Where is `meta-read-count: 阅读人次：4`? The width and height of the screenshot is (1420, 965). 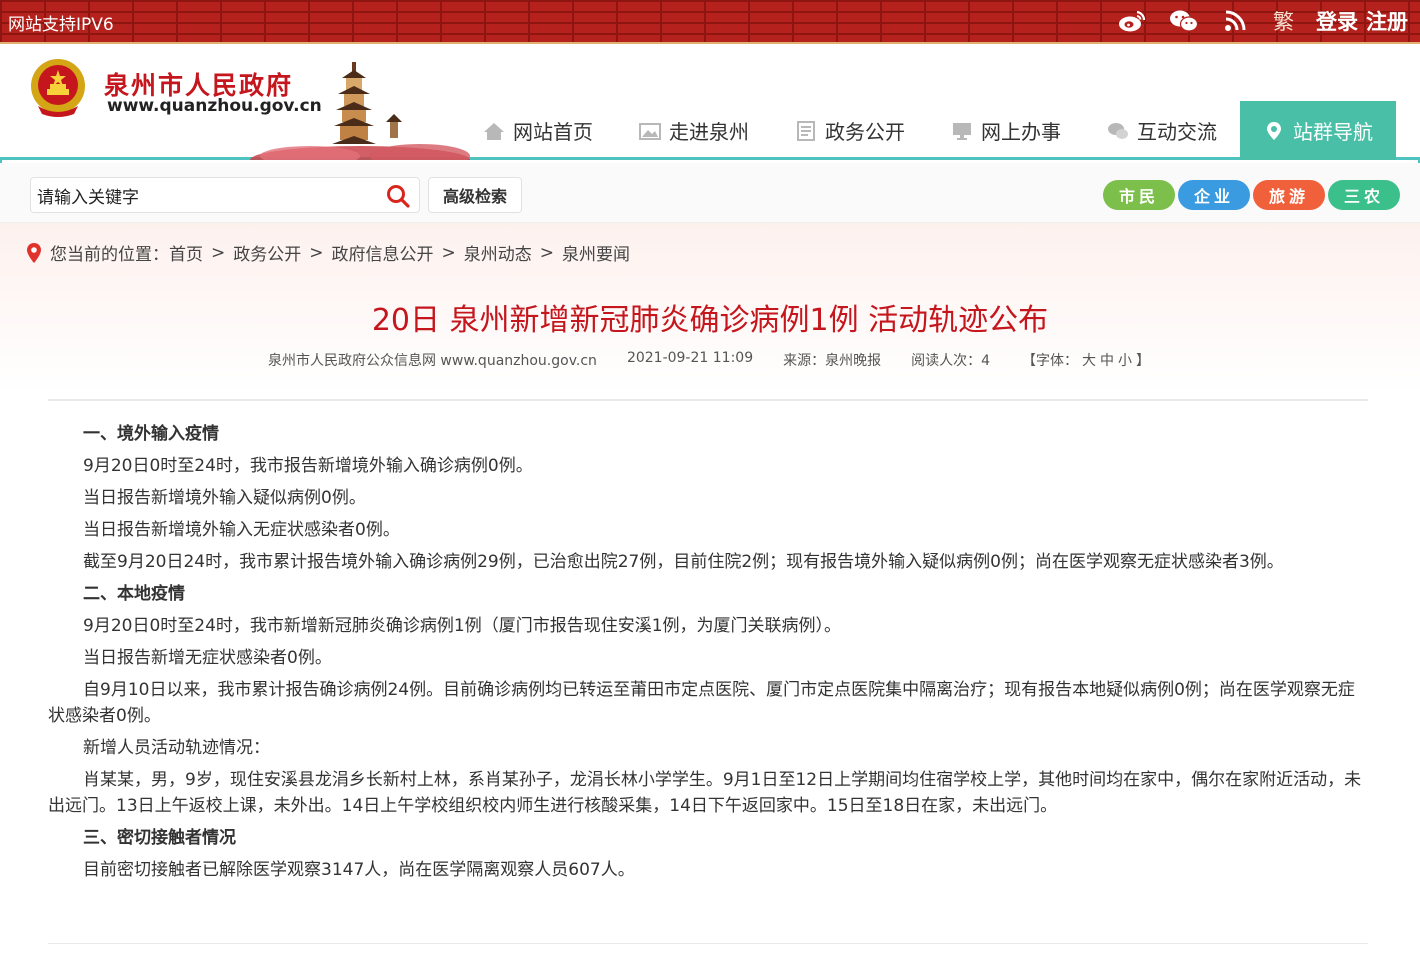
meta-read-count: 阅读人次：4 is located at coordinates (951, 361).